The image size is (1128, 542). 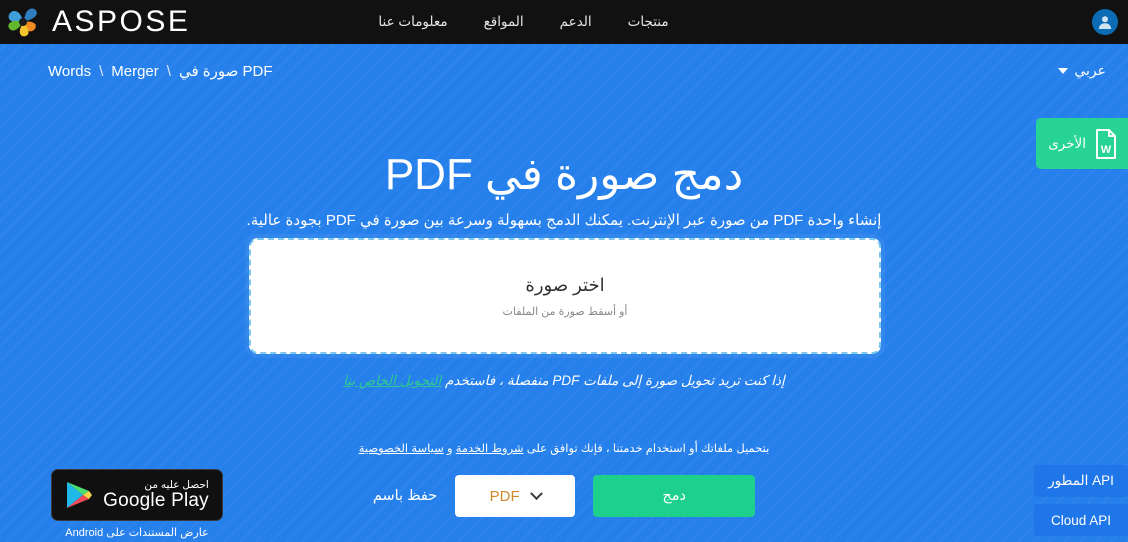 What do you see at coordinates (1081, 500) in the screenshot?
I see `api-button-group: API المطور Cloud API` at bounding box center [1081, 500].